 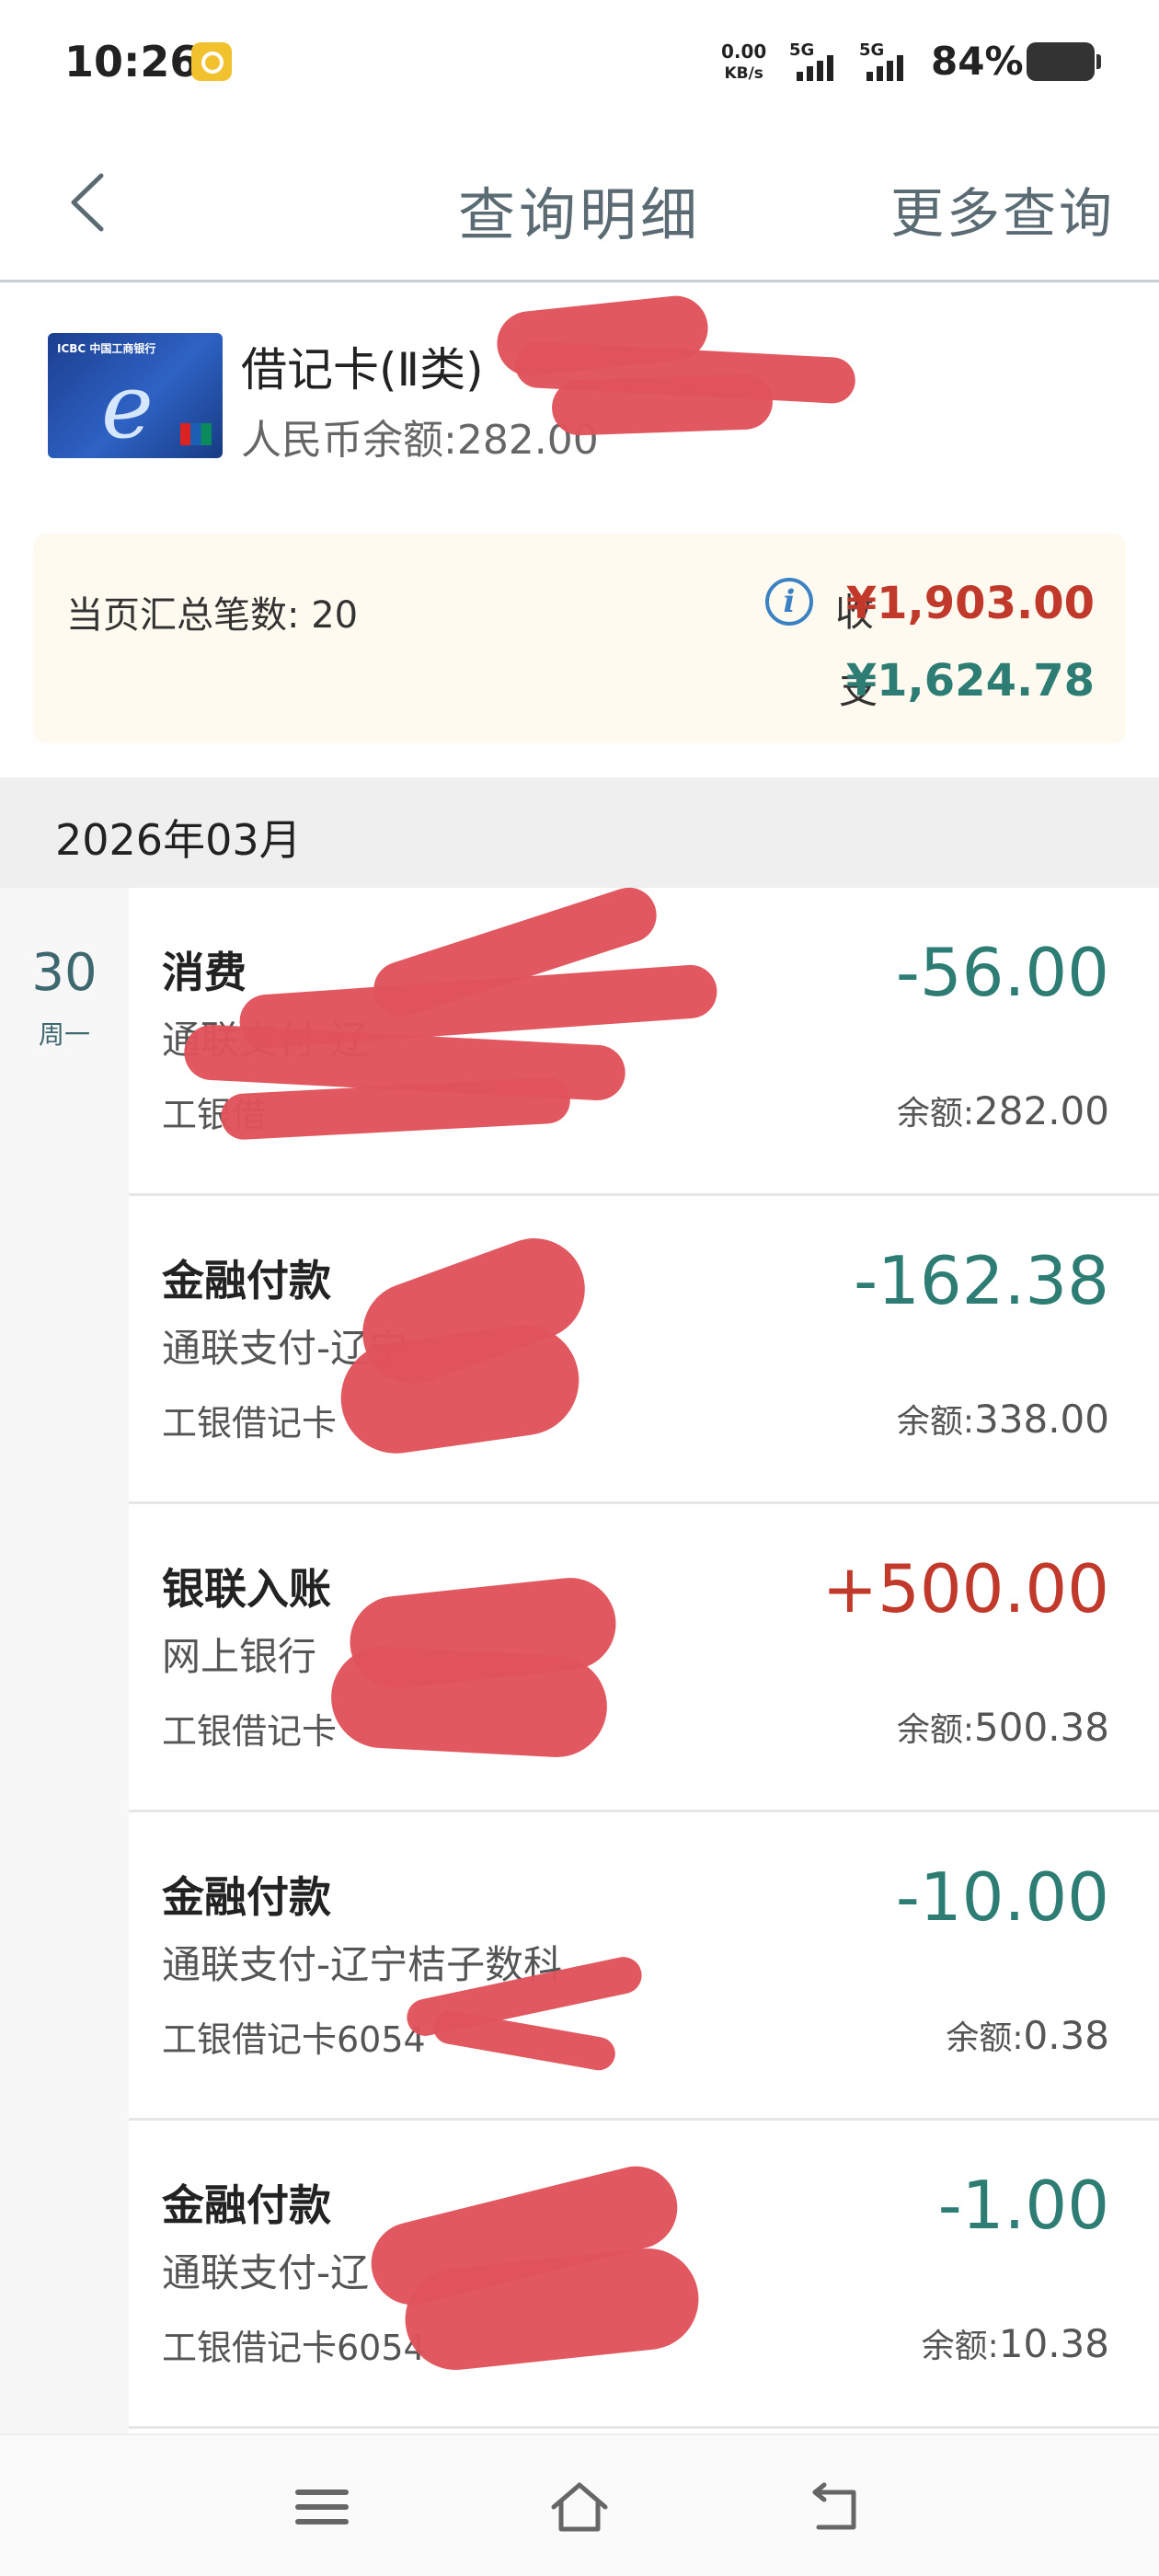 I want to click on back-arrow-icon, so click(x=834, y=2506).